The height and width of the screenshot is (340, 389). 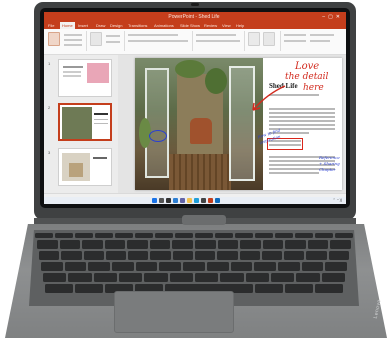 What do you see at coordinates (182, 200) in the screenshot?
I see `chat-icon` at bounding box center [182, 200].